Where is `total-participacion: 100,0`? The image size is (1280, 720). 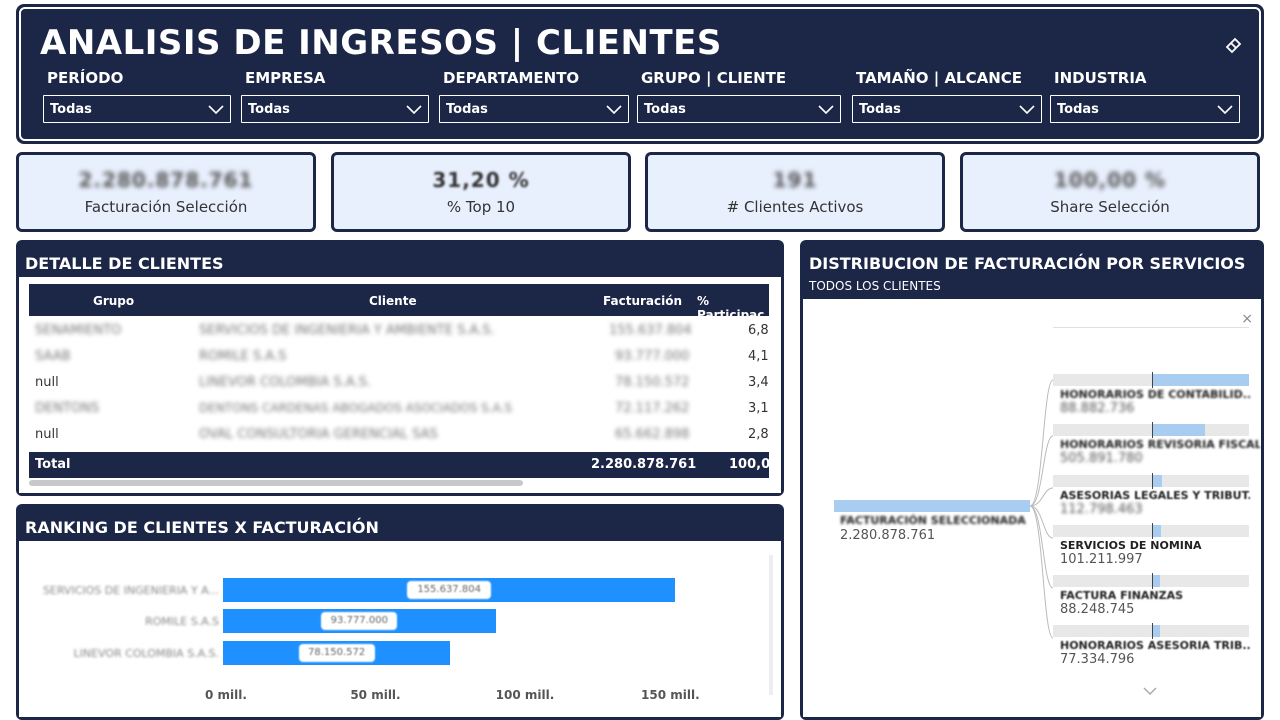
total-participacion: 100,0 is located at coordinates (750, 464).